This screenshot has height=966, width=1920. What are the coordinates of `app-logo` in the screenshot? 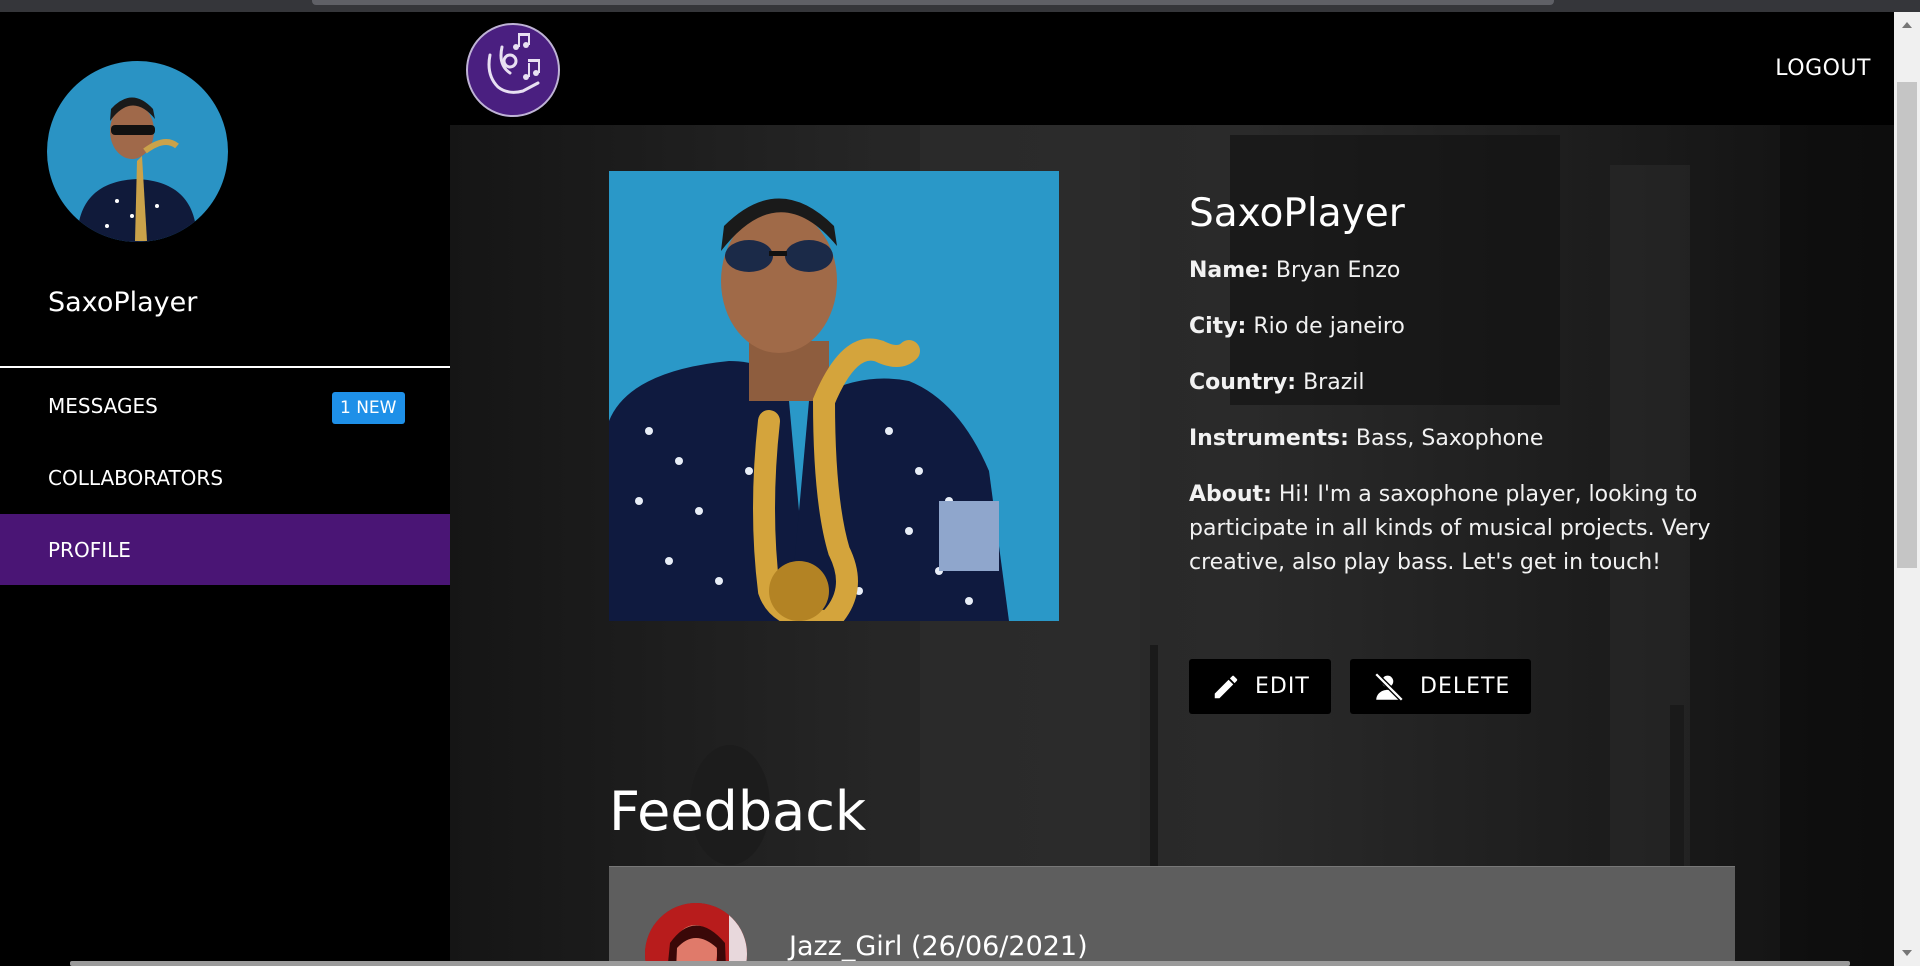 It's located at (513, 70).